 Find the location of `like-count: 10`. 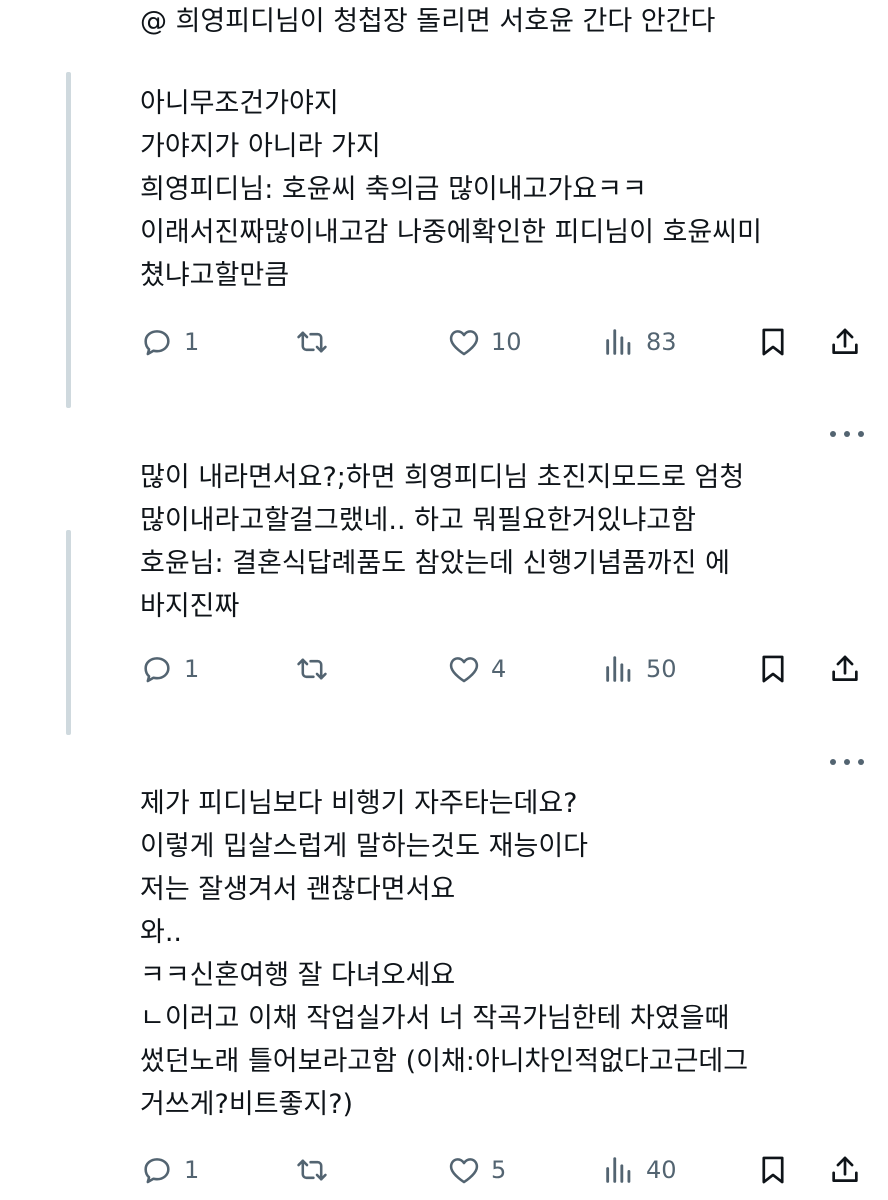

like-count: 10 is located at coordinates (506, 342).